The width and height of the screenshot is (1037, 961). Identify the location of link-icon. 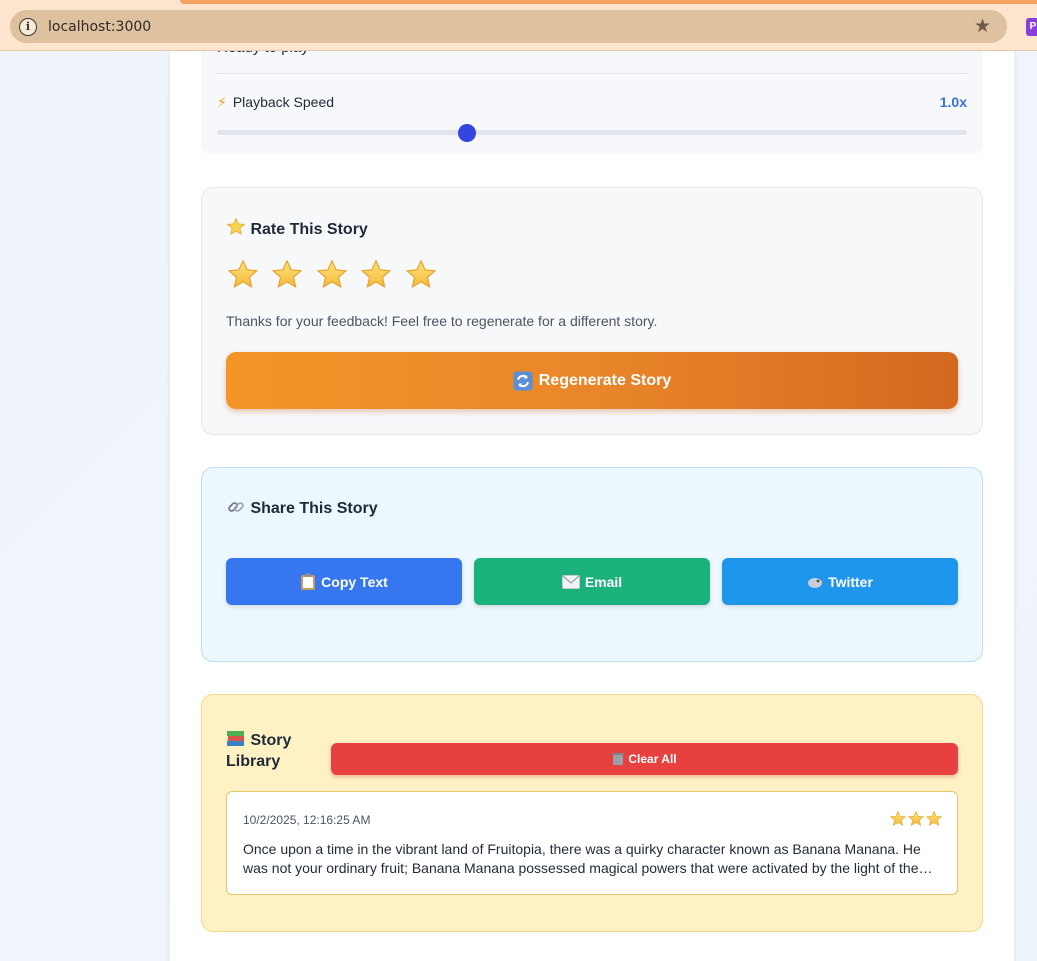
(236, 507).